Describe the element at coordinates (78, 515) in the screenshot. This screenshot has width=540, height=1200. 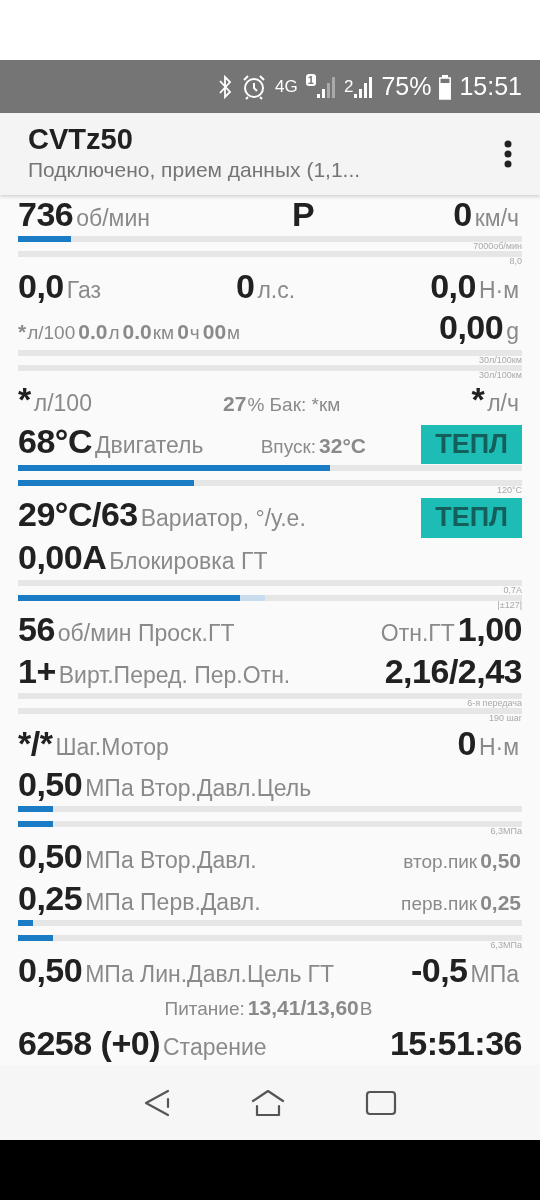
I see `reading-value: 29°C/63` at that location.